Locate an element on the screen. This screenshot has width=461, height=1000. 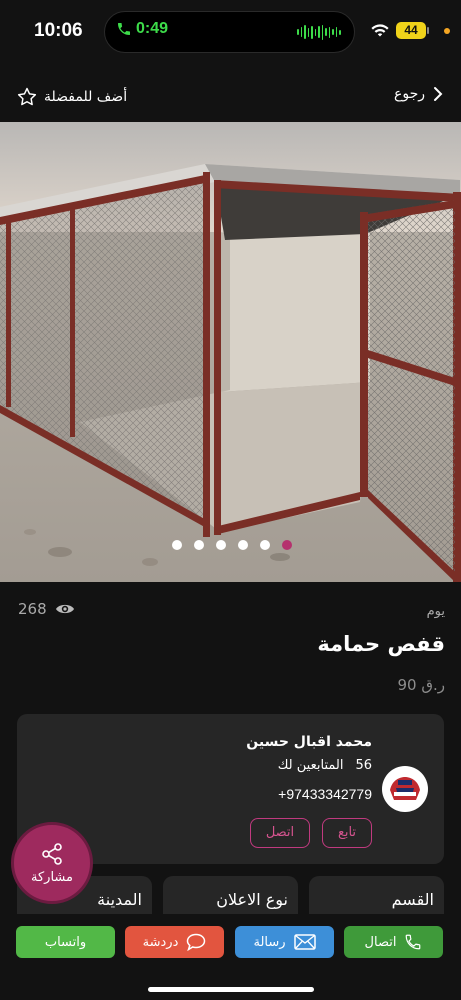
share-icon is located at coordinates (52, 853).